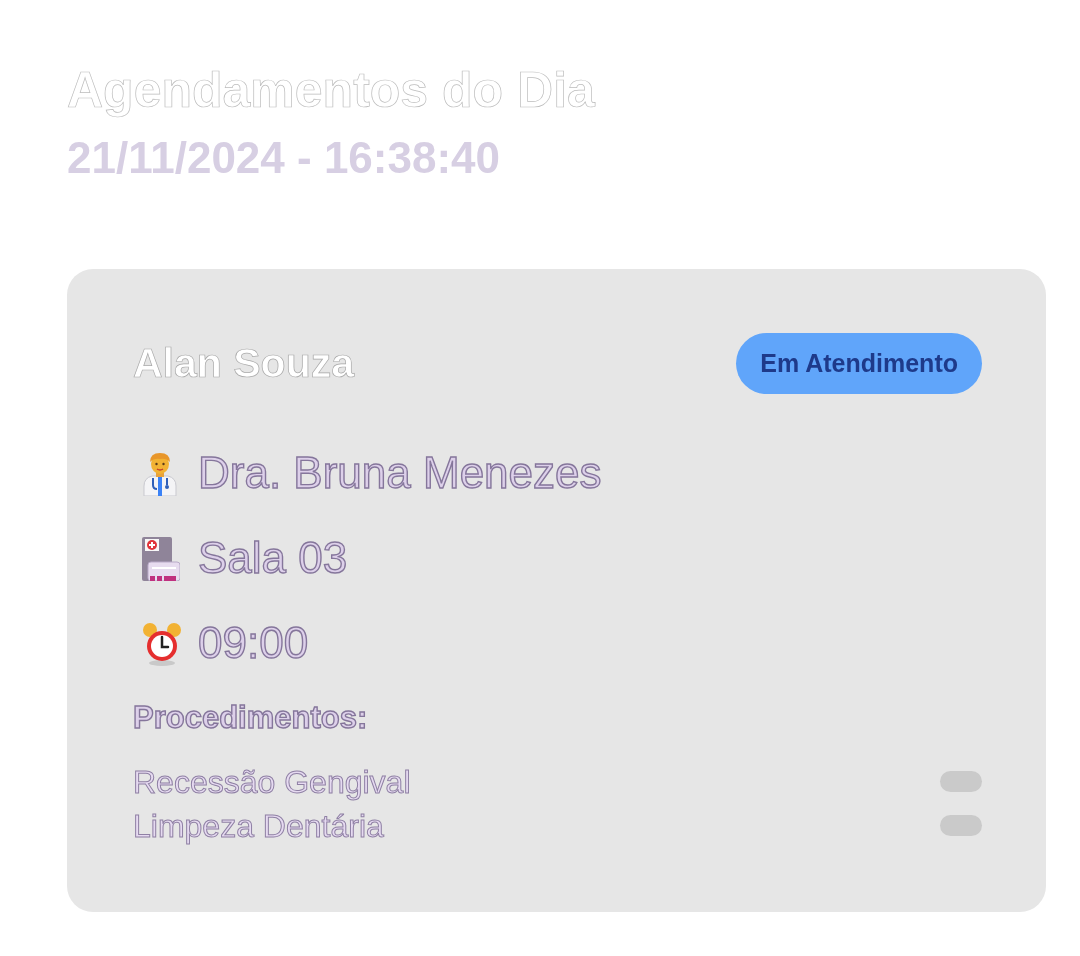 Image resolution: width=1080 pixels, height=956 pixels. What do you see at coordinates (243, 363) in the screenshot?
I see `patient-name: Alan Souza` at bounding box center [243, 363].